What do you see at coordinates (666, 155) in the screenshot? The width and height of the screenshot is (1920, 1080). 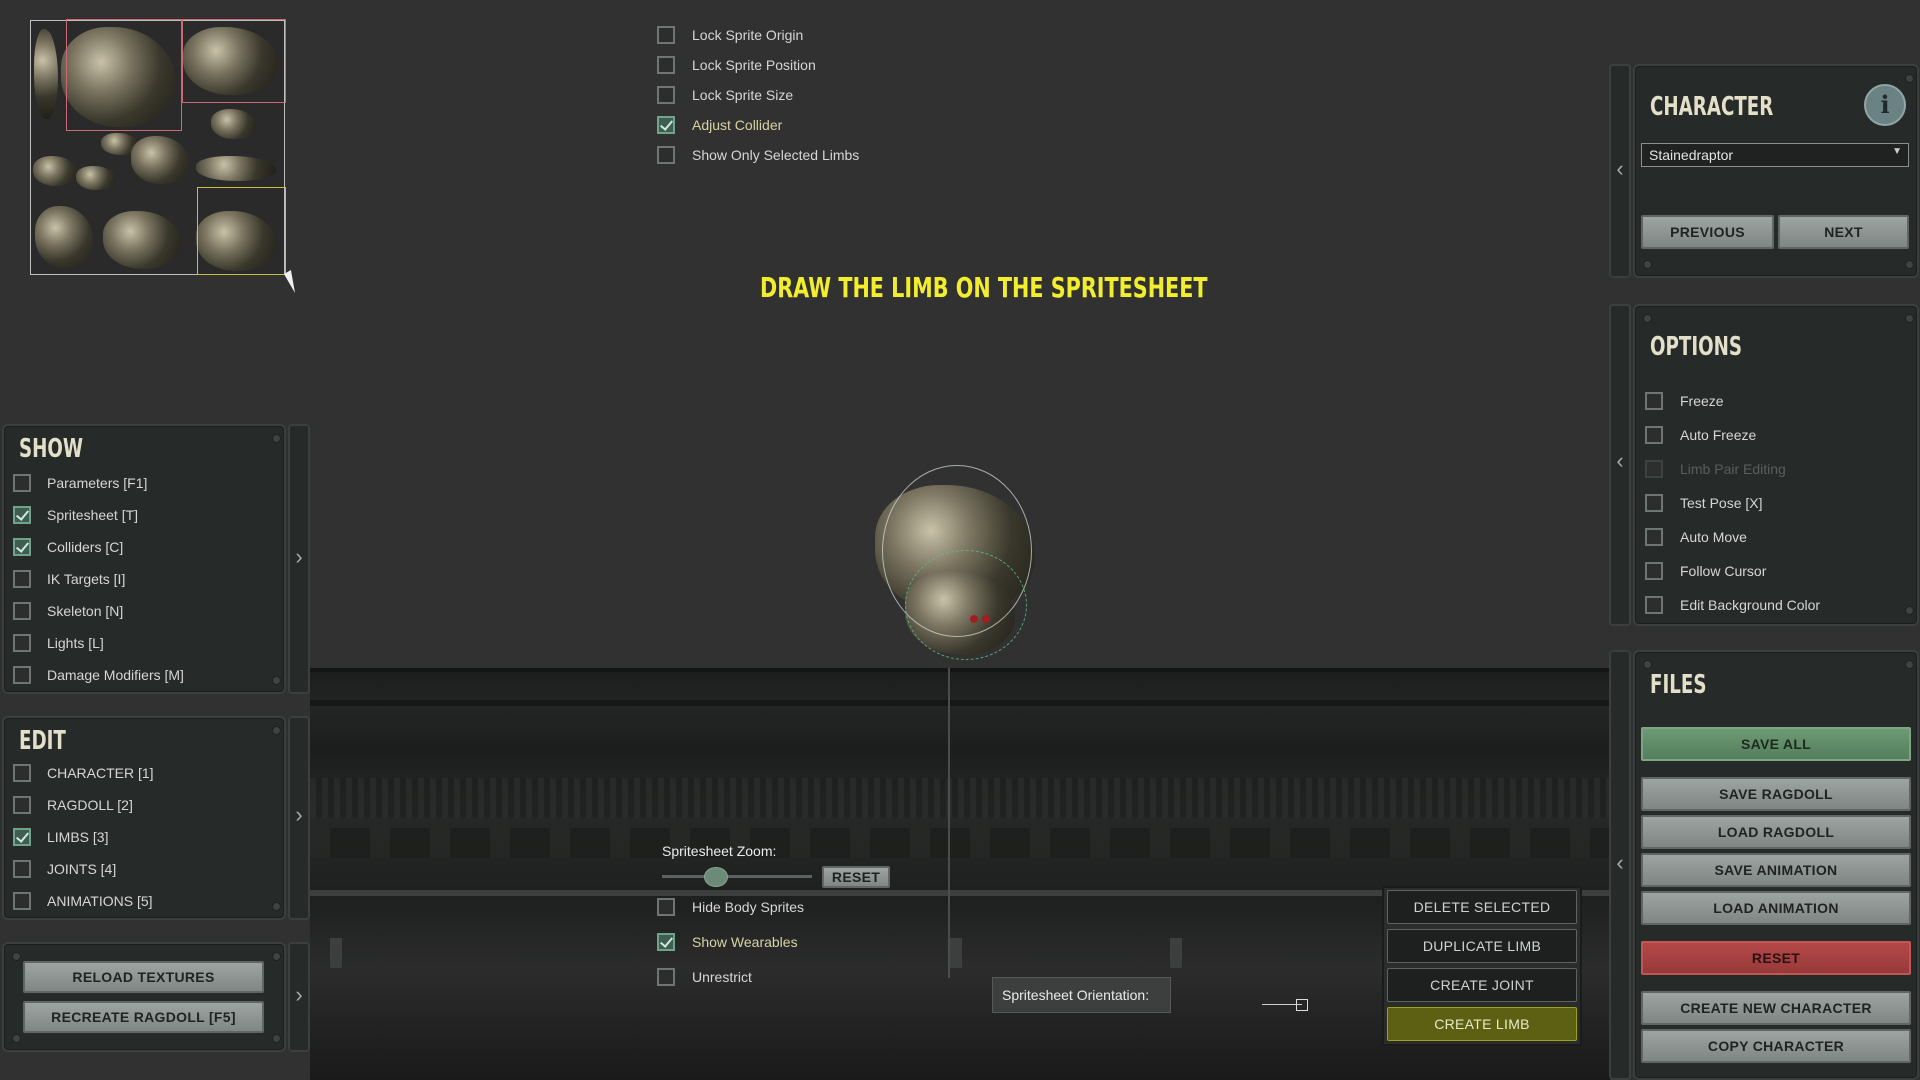 I see `show-only-selected-limbs-checkbox` at bounding box center [666, 155].